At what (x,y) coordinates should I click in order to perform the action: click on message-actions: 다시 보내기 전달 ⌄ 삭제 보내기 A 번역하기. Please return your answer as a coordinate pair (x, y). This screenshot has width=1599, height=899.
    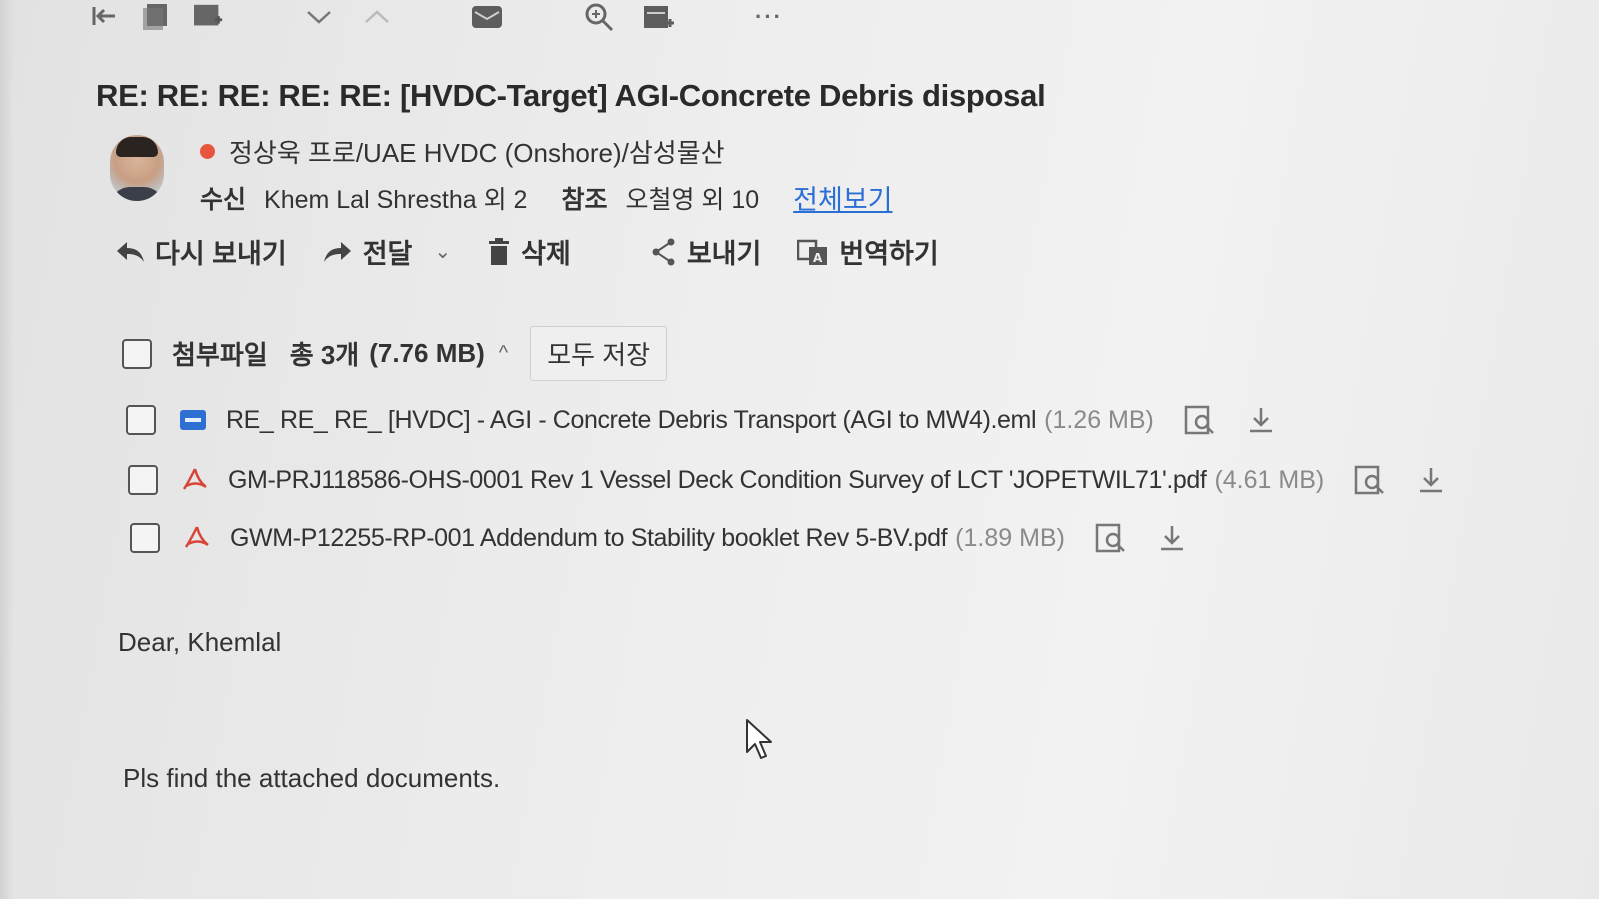
    Looking at the image, I should click on (545, 251).